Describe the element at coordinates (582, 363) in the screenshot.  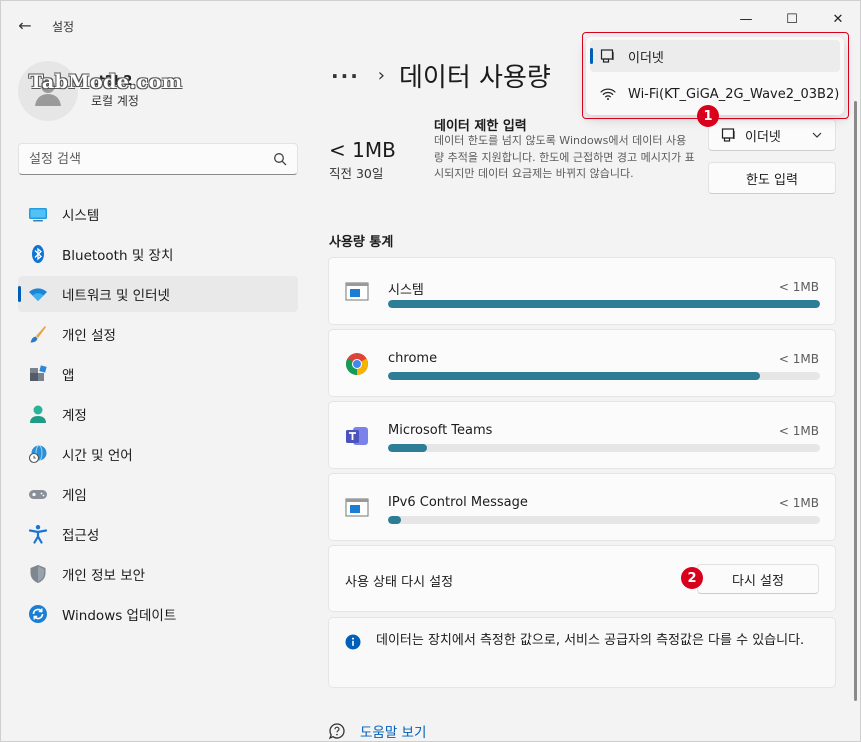
I see `app-usage-card-chrome: chrome < 1MB` at that location.